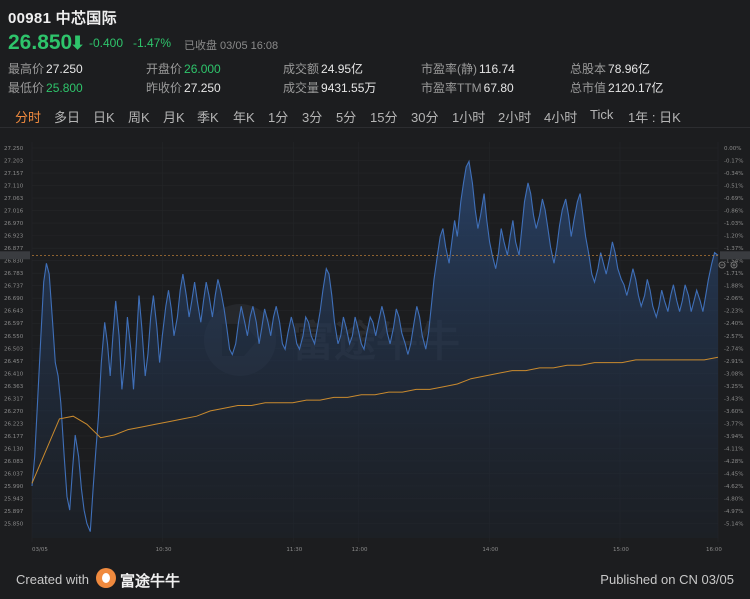 This screenshot has height=599, width=750. What do you see at coordinates (601, 114) in the screenshot?
I see `tab-tick: Tick` at bounding box center [601, 114].